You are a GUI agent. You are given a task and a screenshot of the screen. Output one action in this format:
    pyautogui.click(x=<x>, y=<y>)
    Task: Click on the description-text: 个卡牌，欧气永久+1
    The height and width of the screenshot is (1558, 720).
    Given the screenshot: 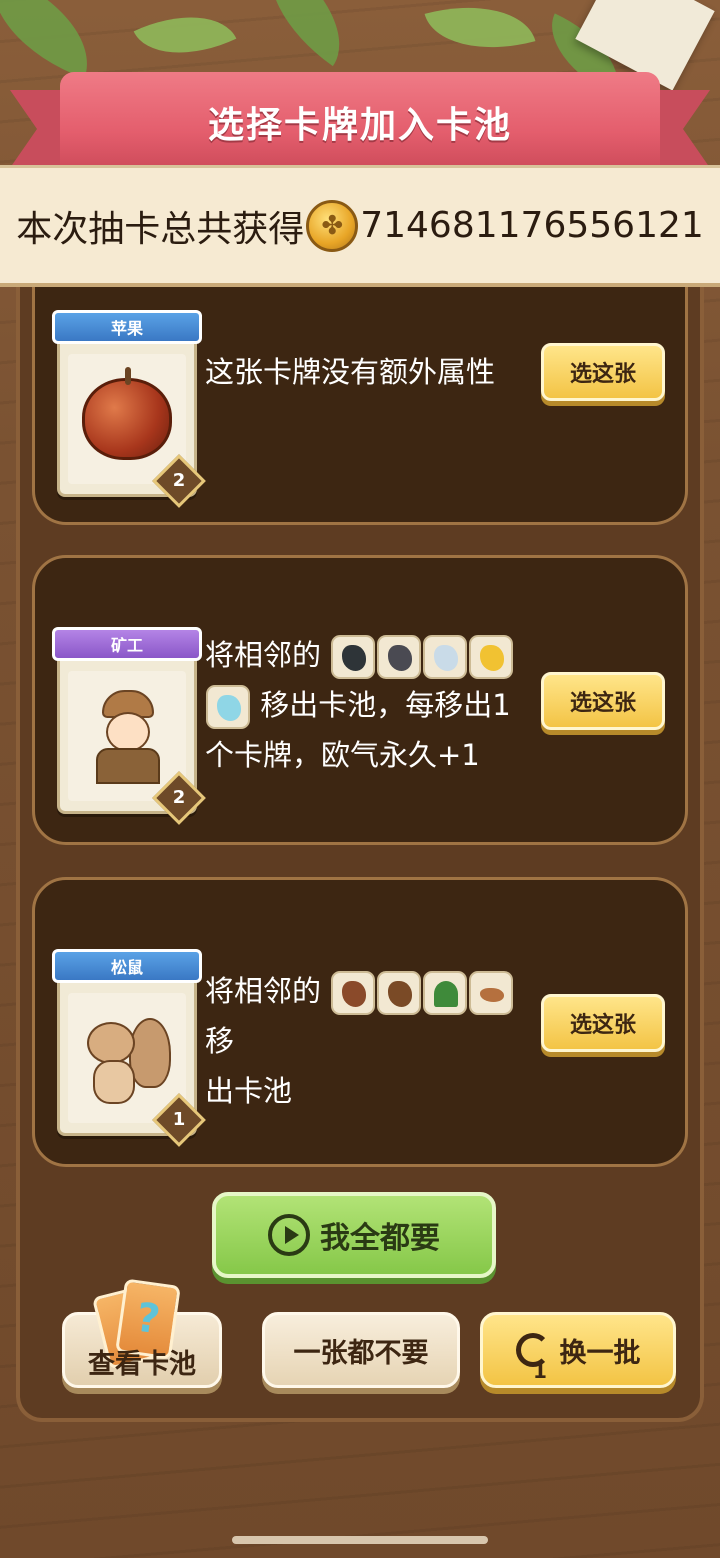 What is the action you would take?
    pyautogui.click(x=342, y=755)
    